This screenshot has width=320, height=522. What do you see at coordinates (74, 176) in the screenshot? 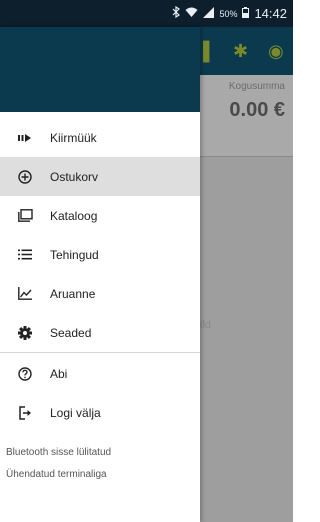
I see `menu-item-label: Ostukorv` at bounding box center [74, 176].